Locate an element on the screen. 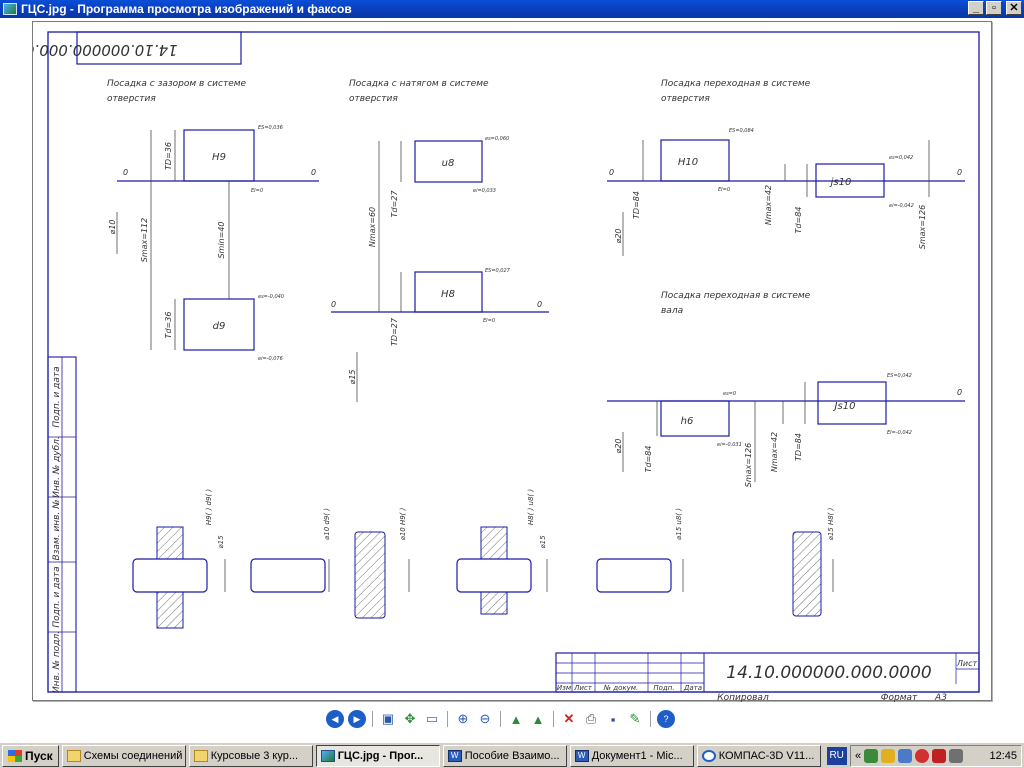 Image resolution: width=1024 pixels, height=768 pixels. svg-text: es=0,042 is located at coordinates (901, 158).